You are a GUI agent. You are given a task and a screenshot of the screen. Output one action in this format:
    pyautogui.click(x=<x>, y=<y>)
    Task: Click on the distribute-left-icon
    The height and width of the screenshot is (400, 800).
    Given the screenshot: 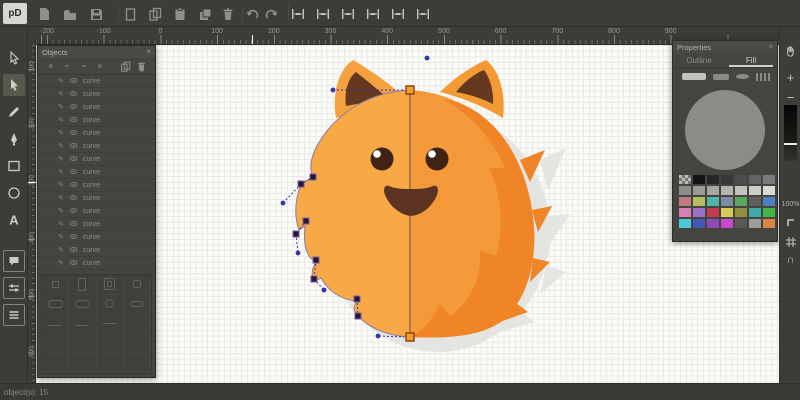 What is the action you would take?
    pyautogui.click(x=398, y=13)
    